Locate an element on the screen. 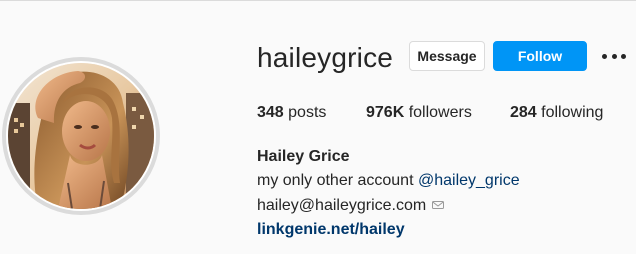  bio-text: my only other account @hailey_grice is located at coordinates (388, 181).